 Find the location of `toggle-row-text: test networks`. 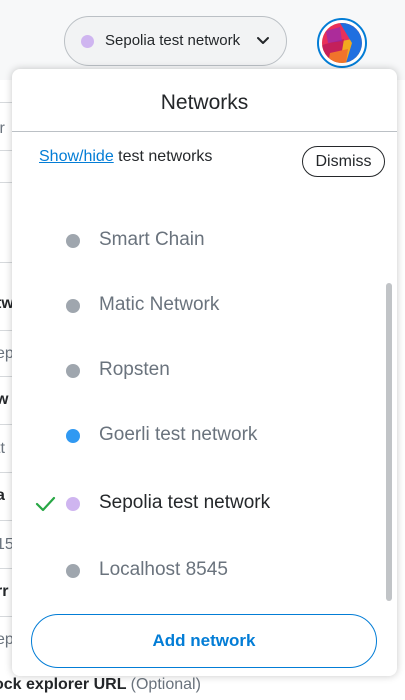

toggle-row-text: test networks is located at coordinates (163, 156).